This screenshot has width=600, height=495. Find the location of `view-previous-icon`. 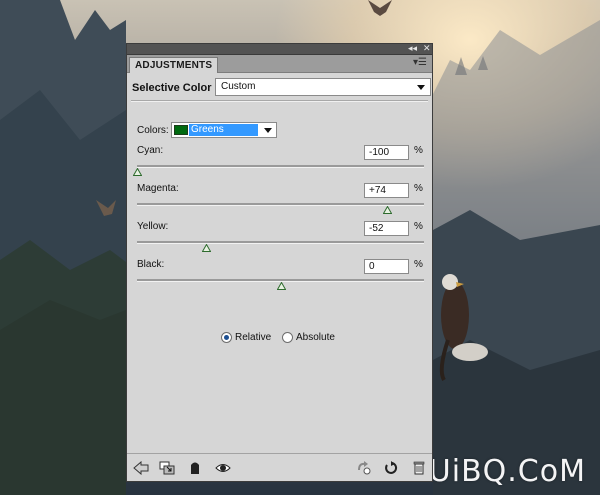

view-previous-icon is located at coordinates (364, 468).